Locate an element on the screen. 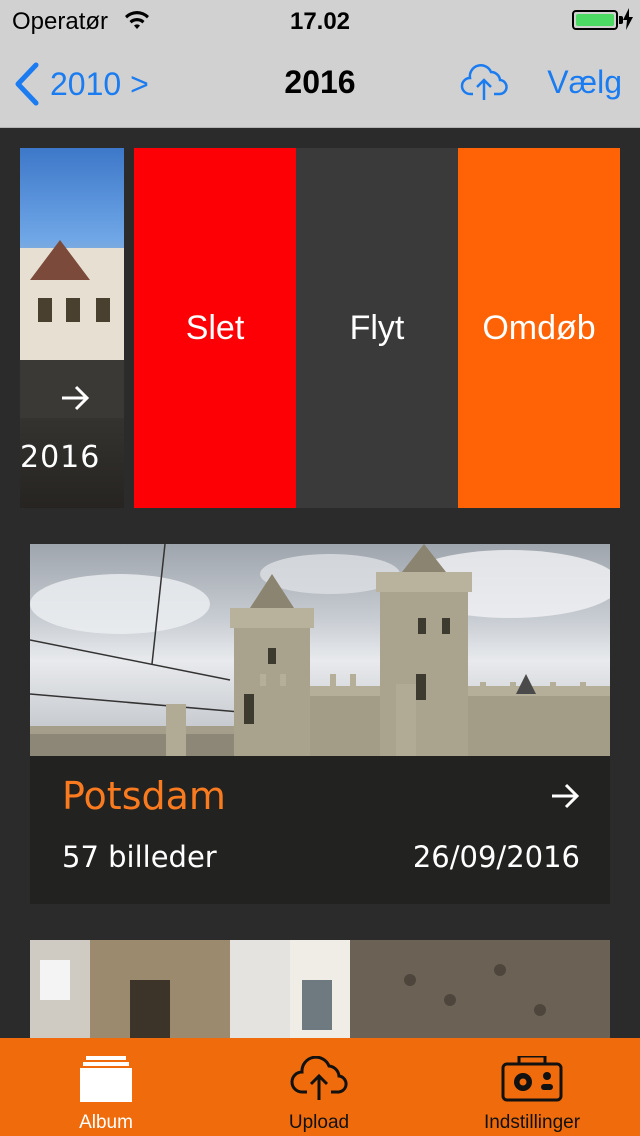 The image size is (640, 1136). status-bar: Operatør 17.02 is located at coordinates (320, 20).